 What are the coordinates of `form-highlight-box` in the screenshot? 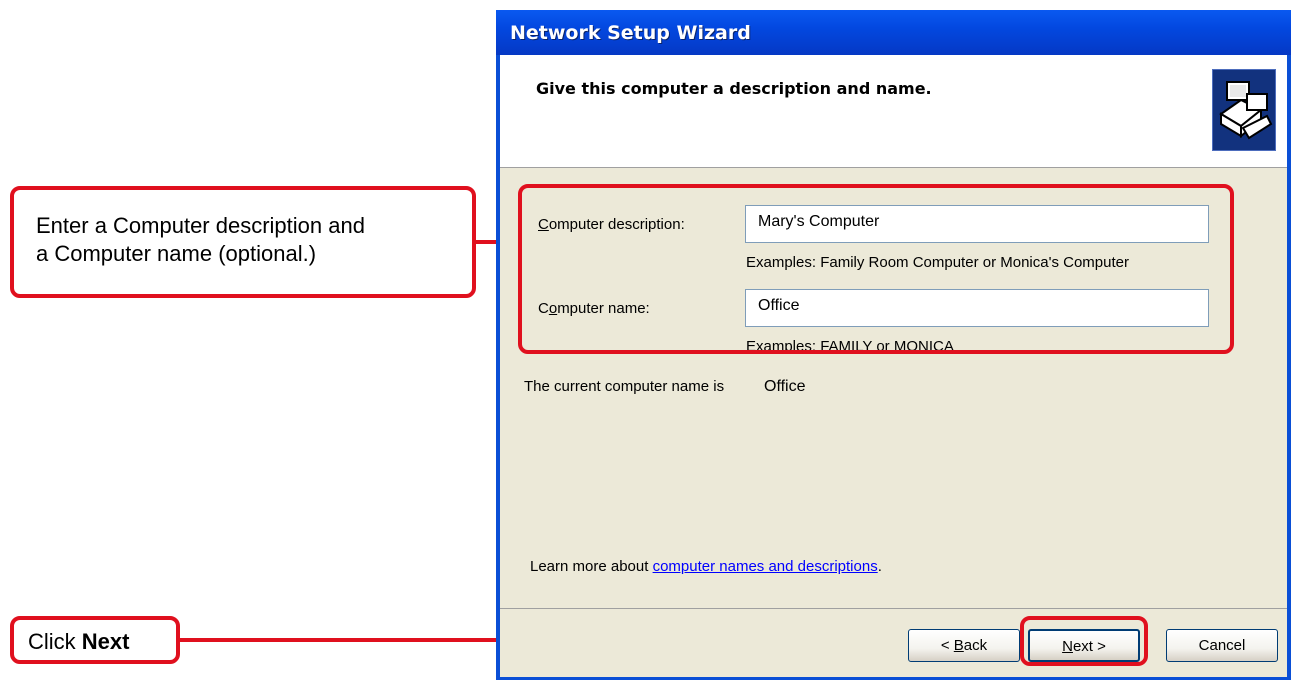 It's located at (876, 269).